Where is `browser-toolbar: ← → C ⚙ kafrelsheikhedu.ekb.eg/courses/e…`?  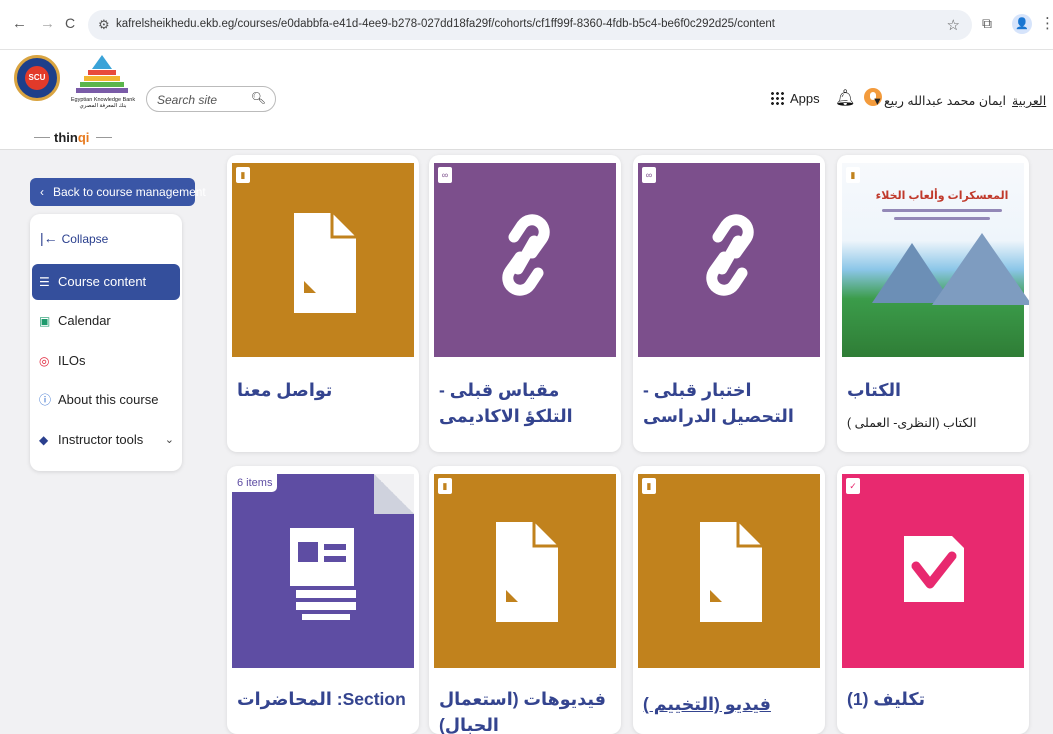
browser-toolbar: ← → C ⚙ kafrelsheikhedu.ekb.eg/courses/e… is located at coordinates (526, 25).